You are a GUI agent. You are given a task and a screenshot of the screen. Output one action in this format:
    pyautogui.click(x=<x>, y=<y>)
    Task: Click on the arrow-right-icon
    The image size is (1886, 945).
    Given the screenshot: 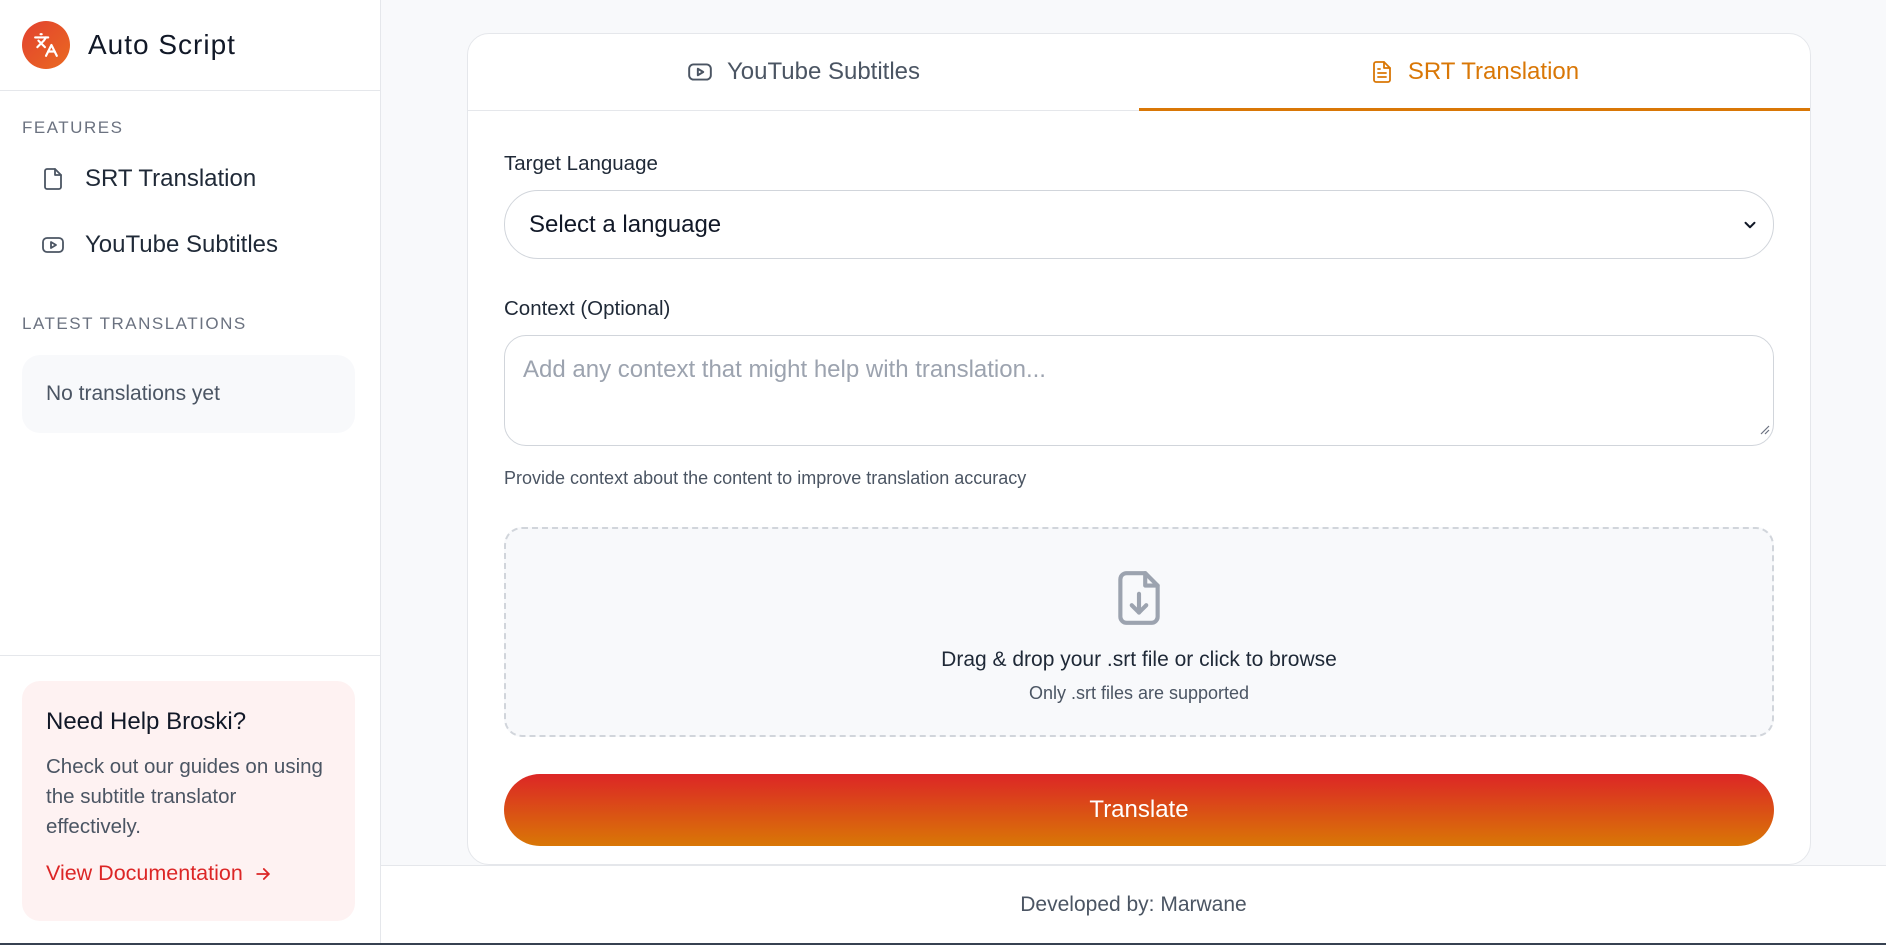 What is the action you would take?
    pyautogui.click(x=263, y=874)
    